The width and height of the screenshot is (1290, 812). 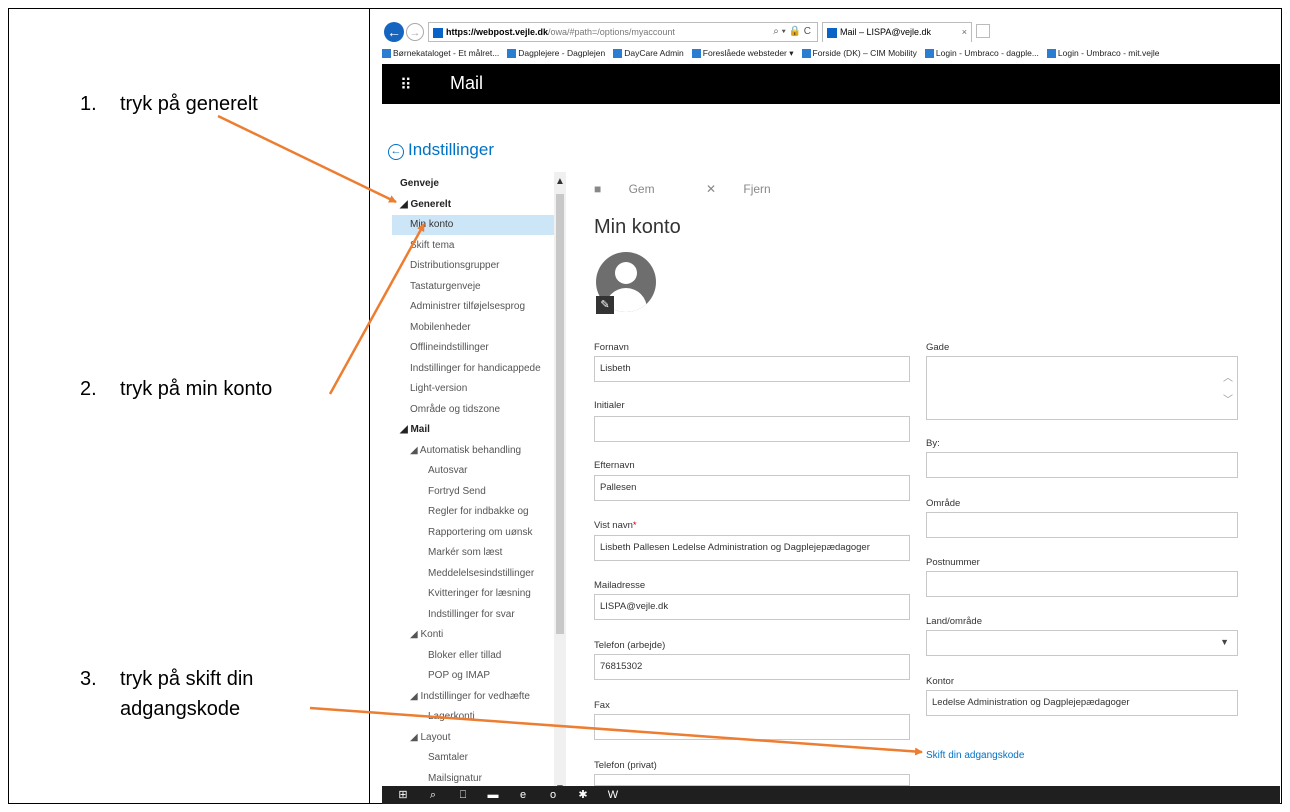 What do you see at coordinates (752, 667) in the screenshot?
I see `telefon-arbejde-field: 76815302` at bounding box center [752, 667].